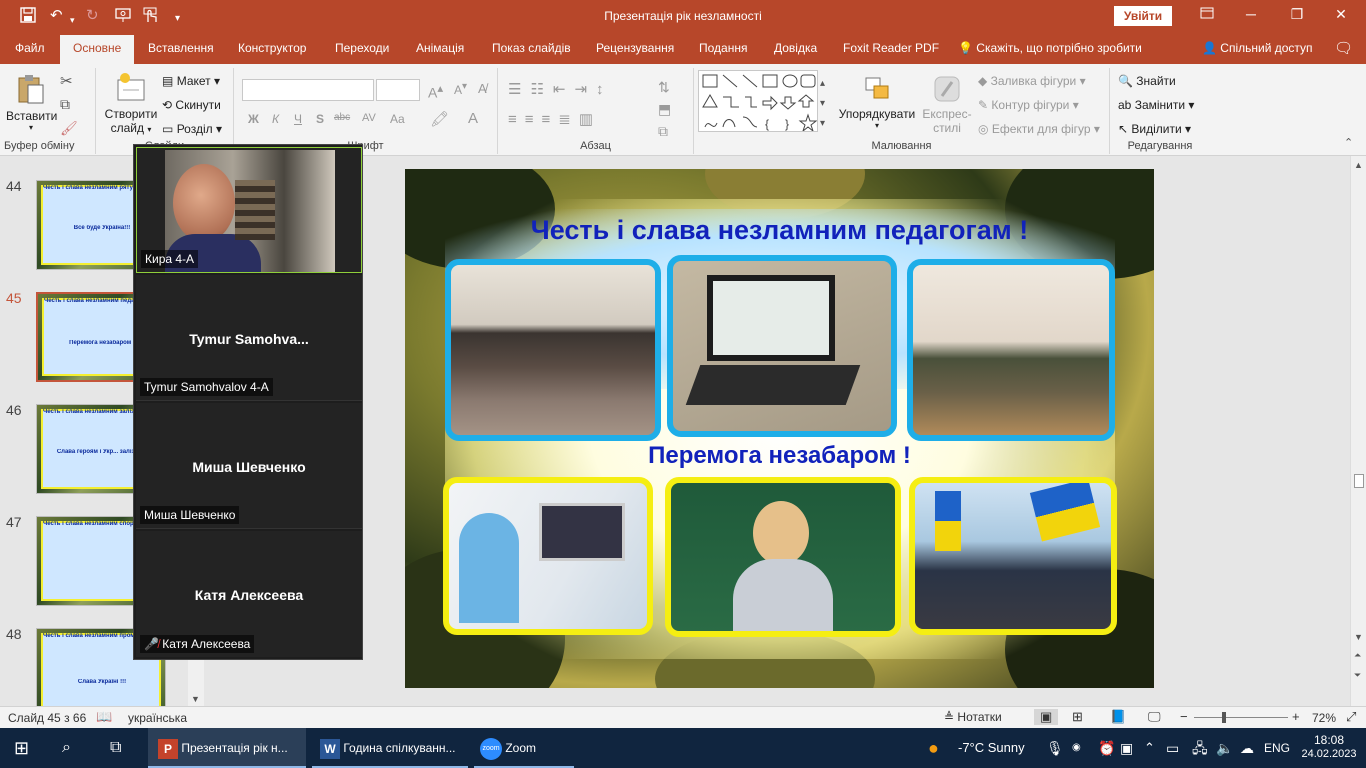  Describe the element at coordinates (1357, 655) in the screenshot. I see `prev-slide-icon: ⏶` at that location.